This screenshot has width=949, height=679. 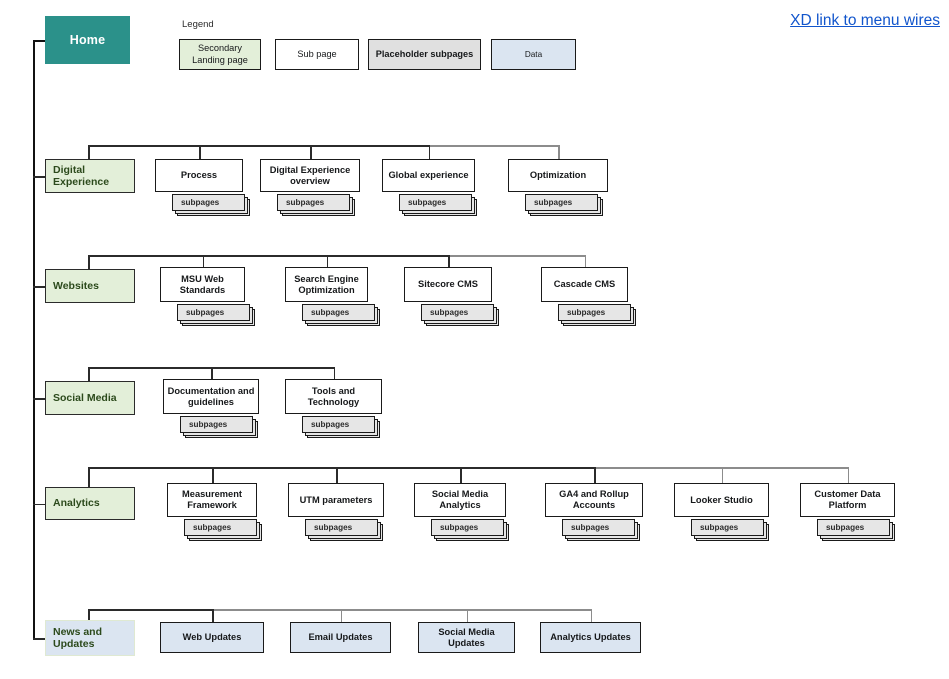 I want to click on child-label: Optimization, so click(x=558, y=175).